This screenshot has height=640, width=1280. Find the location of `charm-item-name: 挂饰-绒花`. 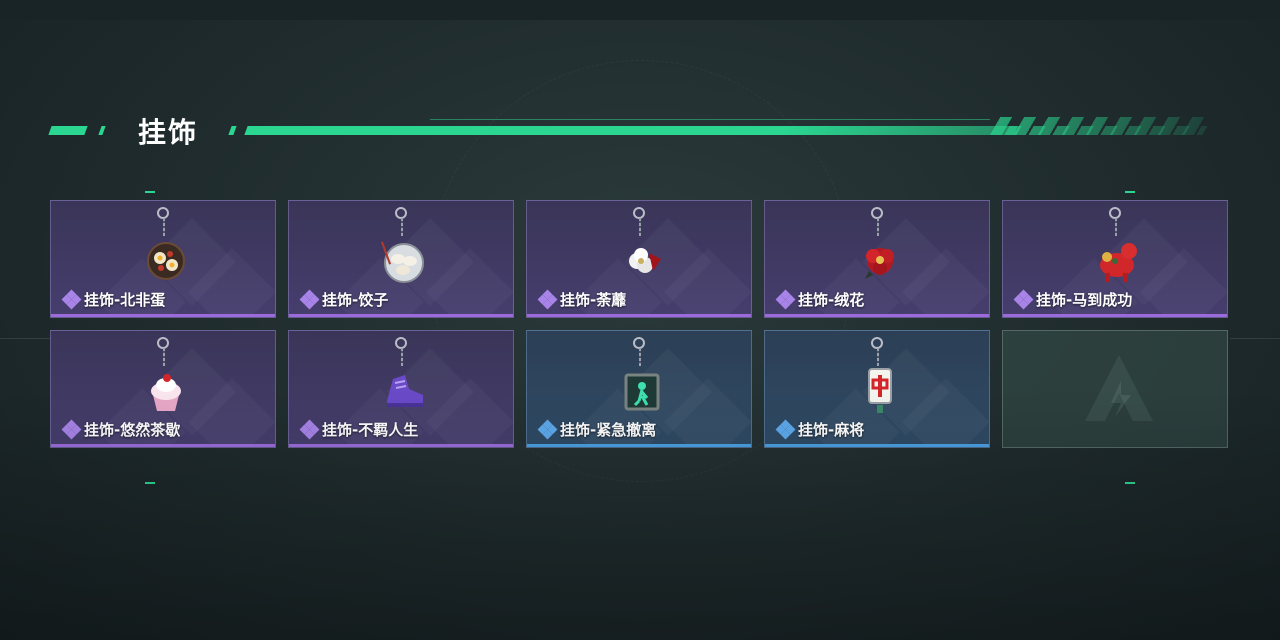

charm-item-name: 挂饰-绒花 is located at coordinates (831, 300).